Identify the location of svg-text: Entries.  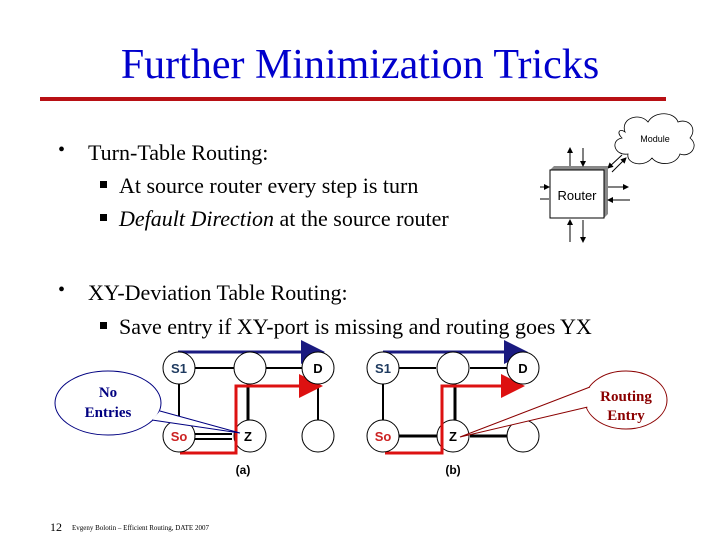
(108, 413).